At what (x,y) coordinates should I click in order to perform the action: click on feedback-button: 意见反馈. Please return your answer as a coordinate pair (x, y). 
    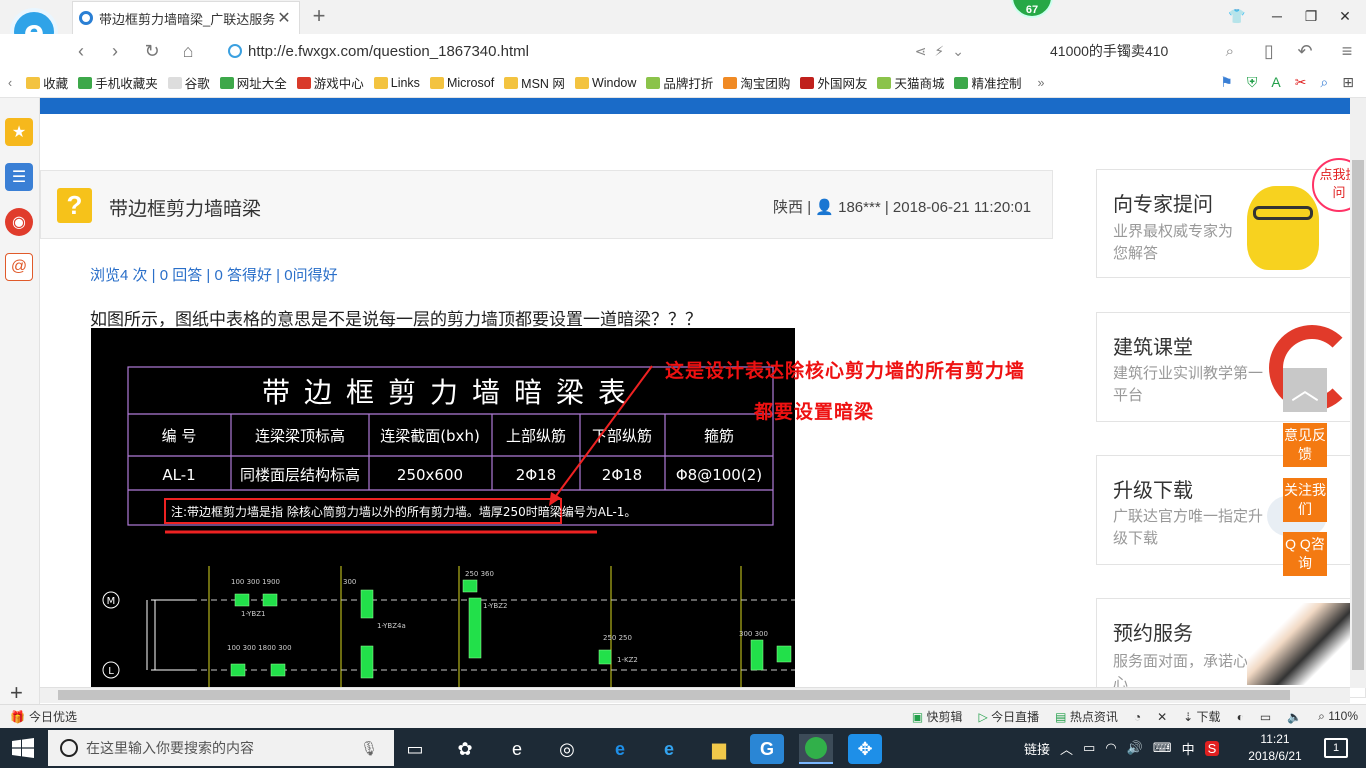
    Looking at the image, I should click on (1305, 445).